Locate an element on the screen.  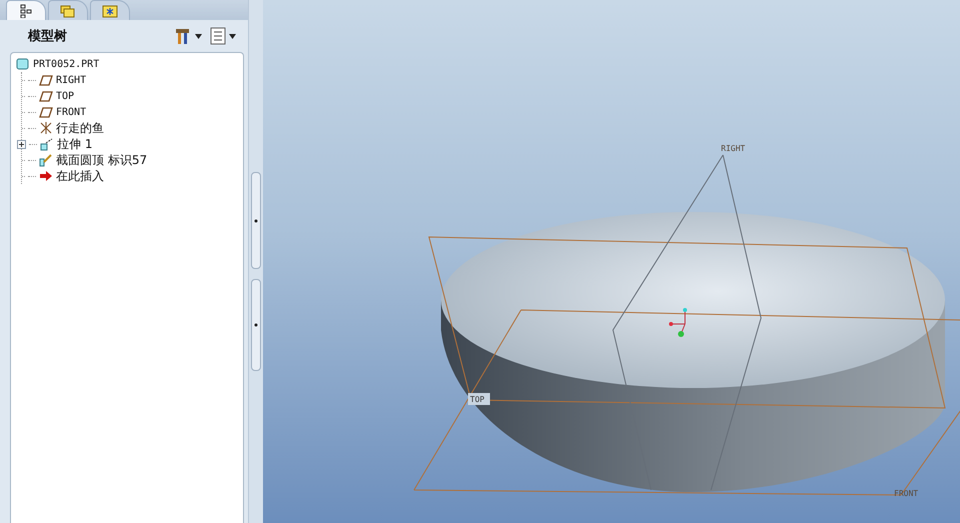
cube-icon is located at coordinates (23, 64).